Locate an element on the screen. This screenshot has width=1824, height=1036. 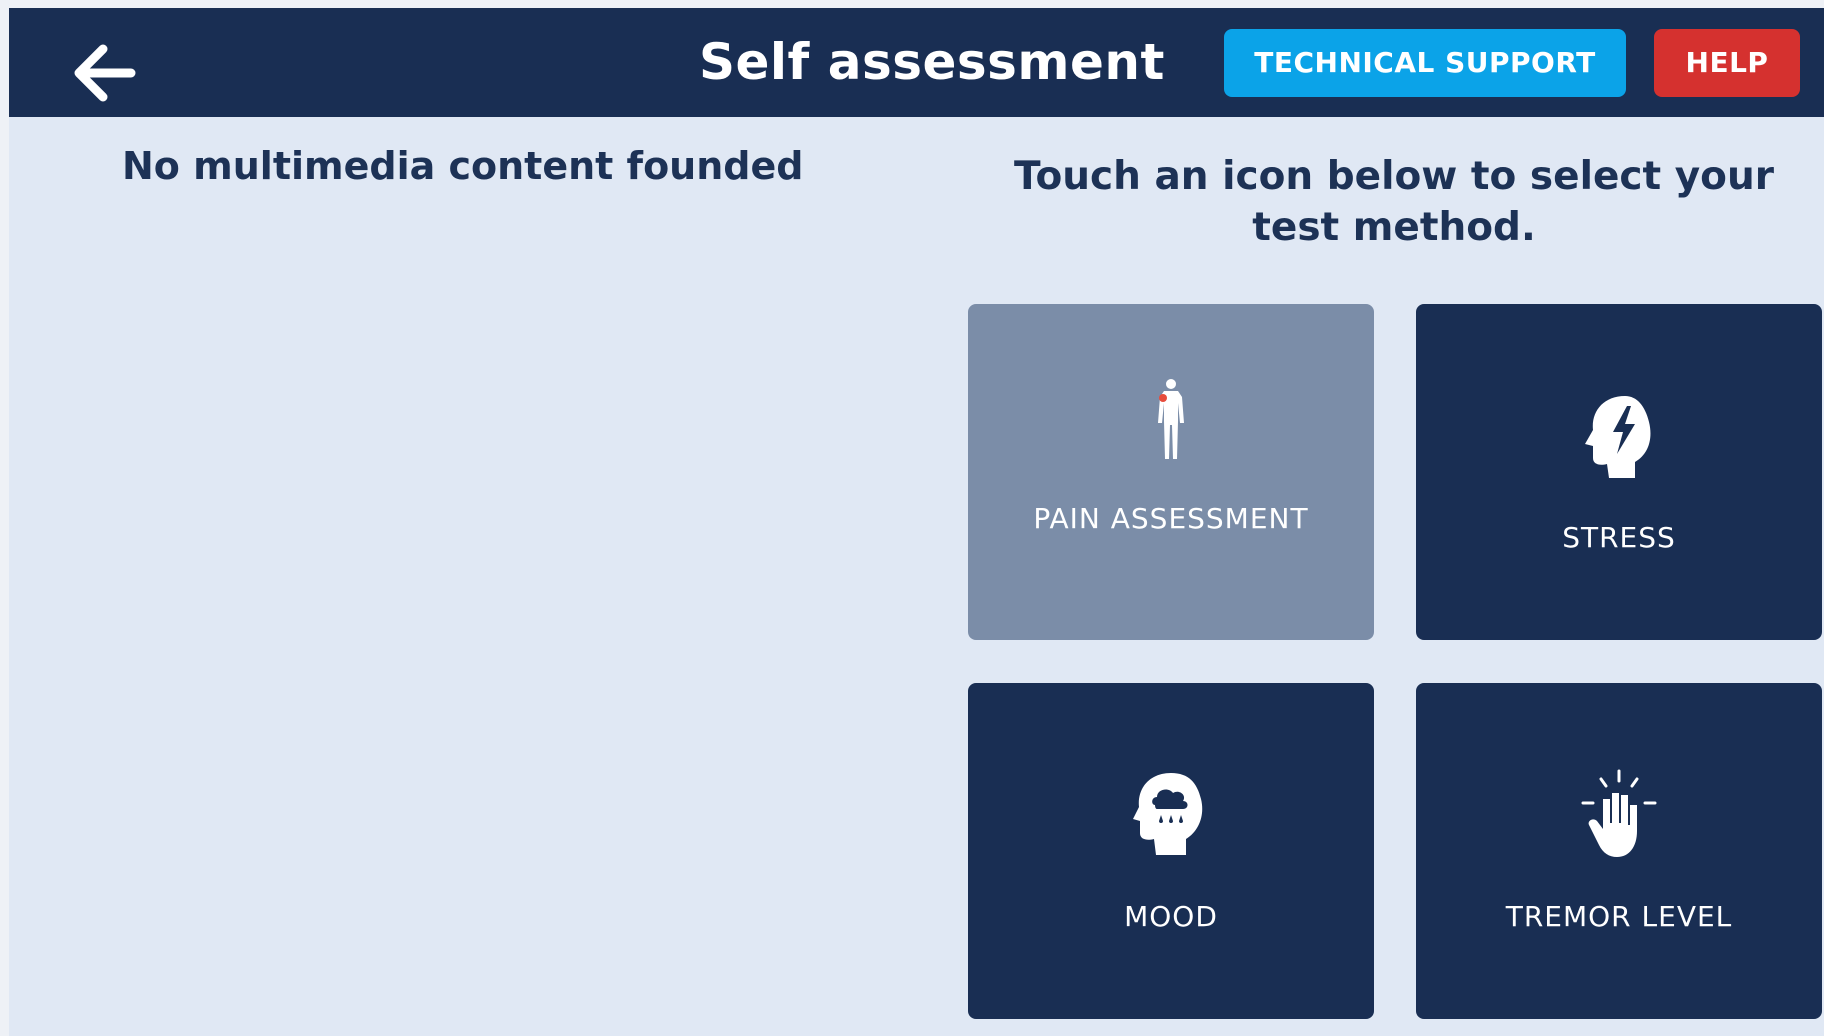
stress-label: STRESS is located at coordinates (1619, 537).